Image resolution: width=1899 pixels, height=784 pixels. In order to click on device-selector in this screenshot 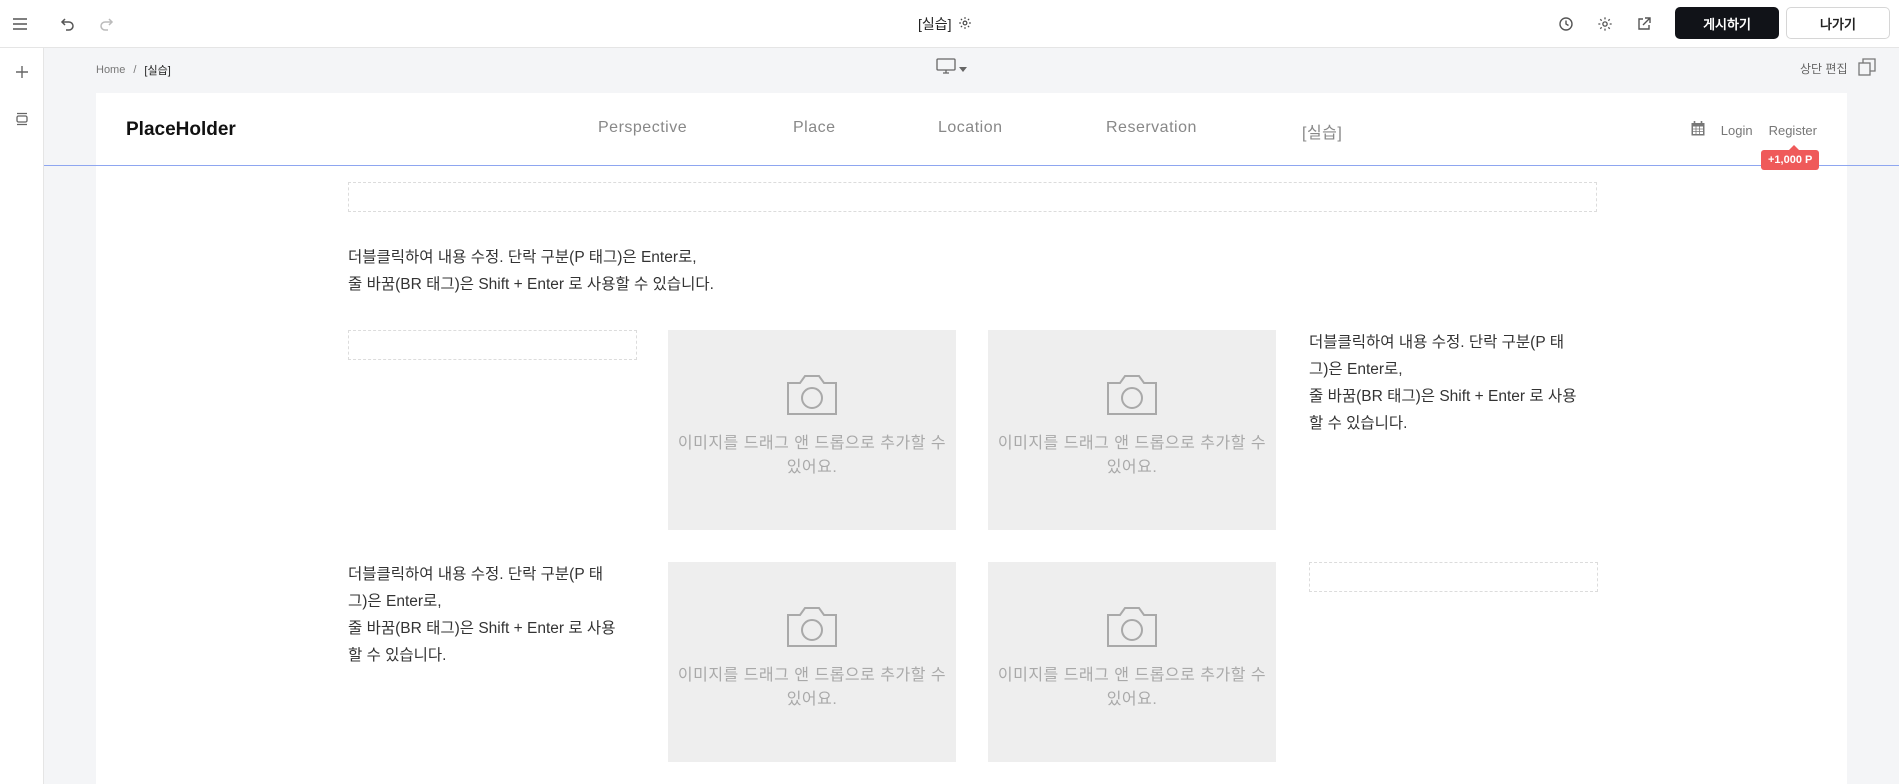, I will do `click(951, 68)`.